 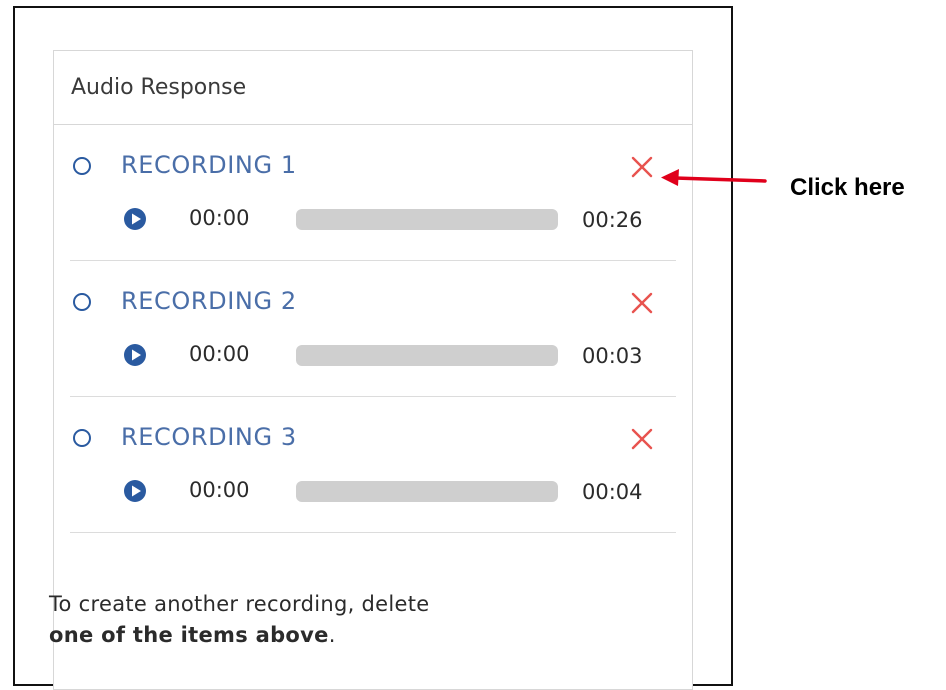 I want to click on duration: 00:26, so click(x=612, y=220).